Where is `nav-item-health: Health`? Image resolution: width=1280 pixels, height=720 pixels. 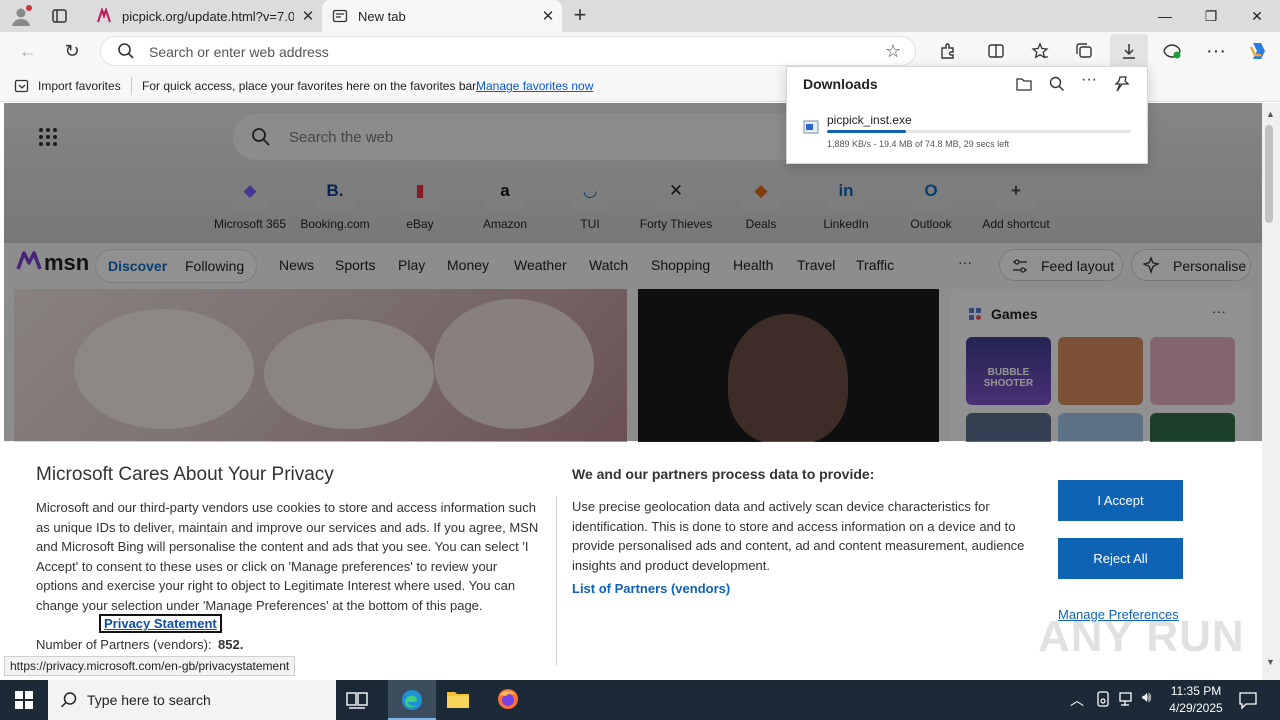
nav-item-health: Health is located at coordinates (753, 265).